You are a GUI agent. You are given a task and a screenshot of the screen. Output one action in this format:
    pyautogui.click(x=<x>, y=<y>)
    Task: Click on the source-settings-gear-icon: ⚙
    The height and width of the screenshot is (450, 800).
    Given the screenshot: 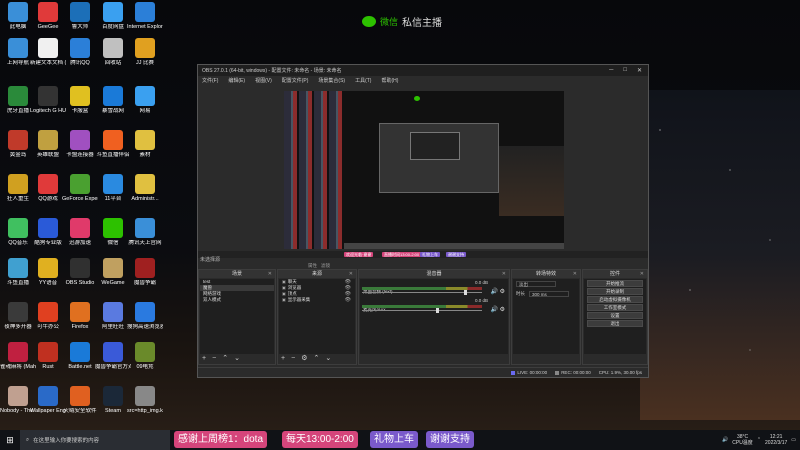 What is the action you would take?
    pyautogui.click(x=304, y=359)
    